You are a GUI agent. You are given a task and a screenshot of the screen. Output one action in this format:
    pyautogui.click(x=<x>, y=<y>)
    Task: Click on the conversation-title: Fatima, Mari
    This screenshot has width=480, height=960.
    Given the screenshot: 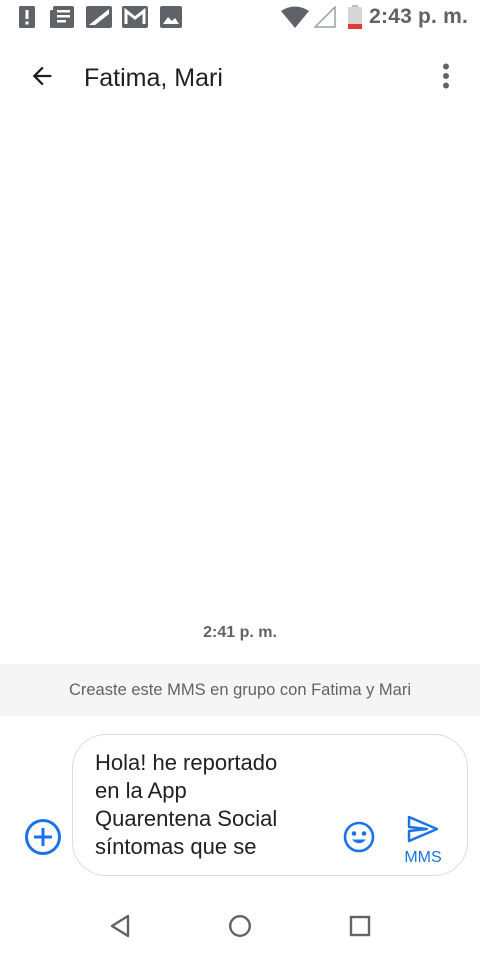 What is the action you would take?
    pyautogui.click(x=153, y=78)
    